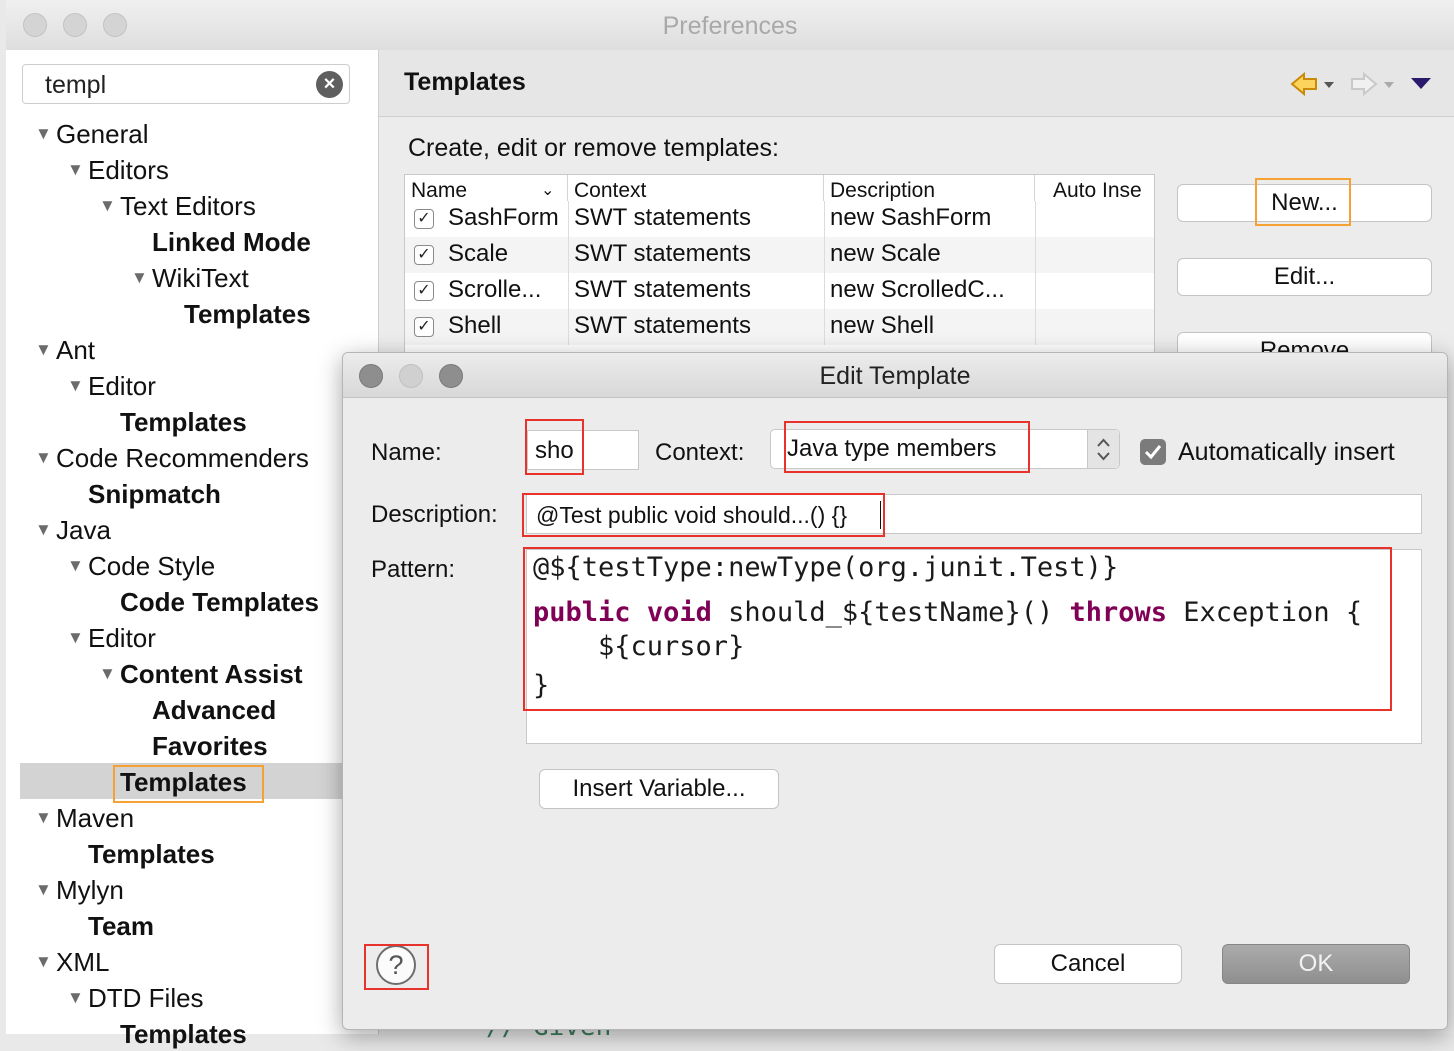 This screenshot has width=1454, height=1051. What do you see at coordinates (413, 569) in the screenshot?
I see `pattern-label: Pattern:` at bounding box center [413, 569].